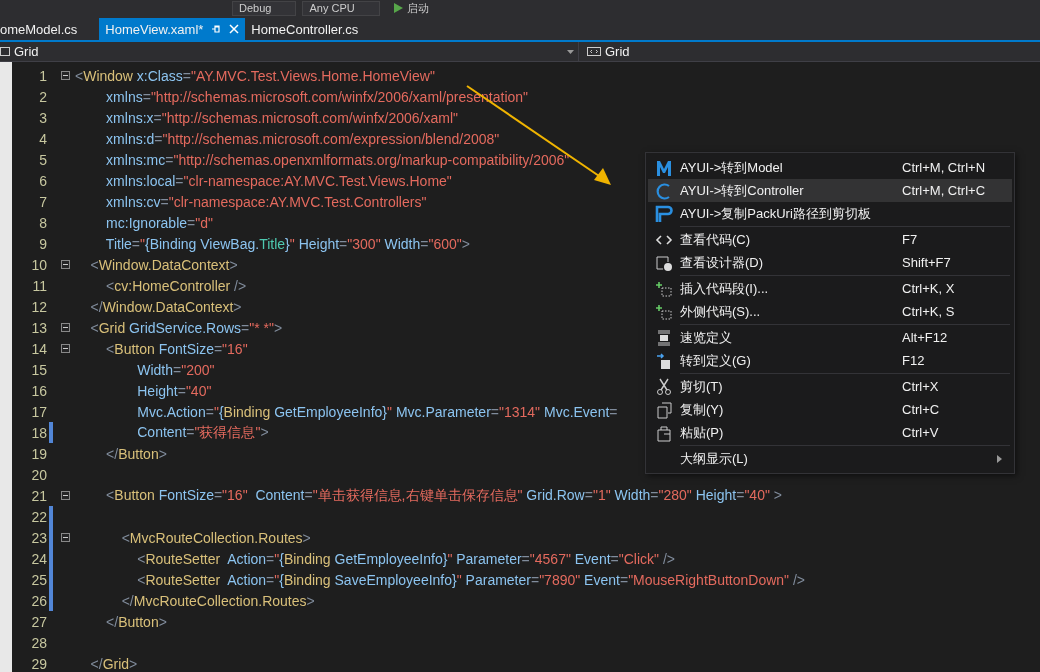 The height and width of the screenshot is (672, 1040). Describe the element at coordinates (42, 117) in the screenshot. I see `line-number: 3` at that location.